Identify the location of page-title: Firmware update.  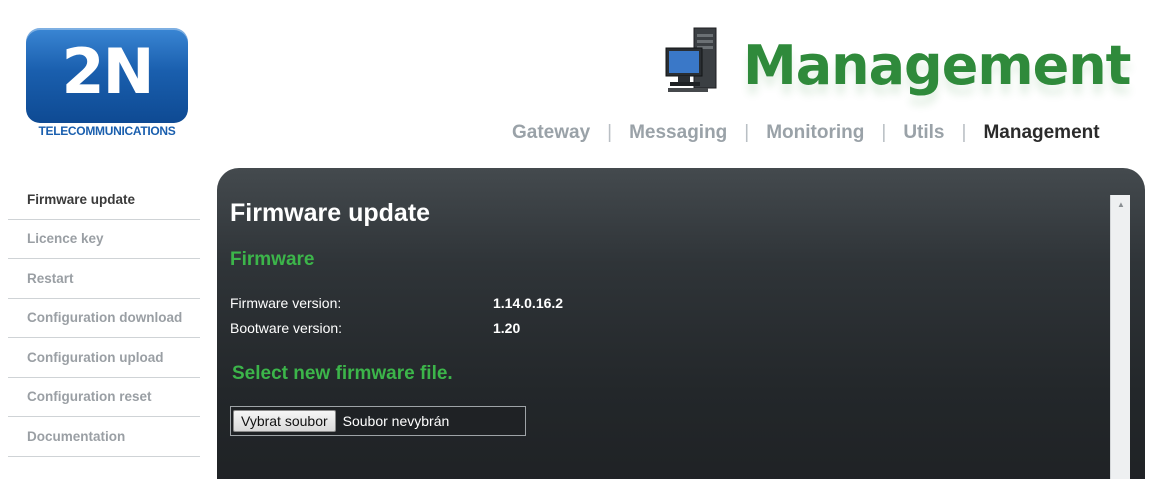
(330, 213).